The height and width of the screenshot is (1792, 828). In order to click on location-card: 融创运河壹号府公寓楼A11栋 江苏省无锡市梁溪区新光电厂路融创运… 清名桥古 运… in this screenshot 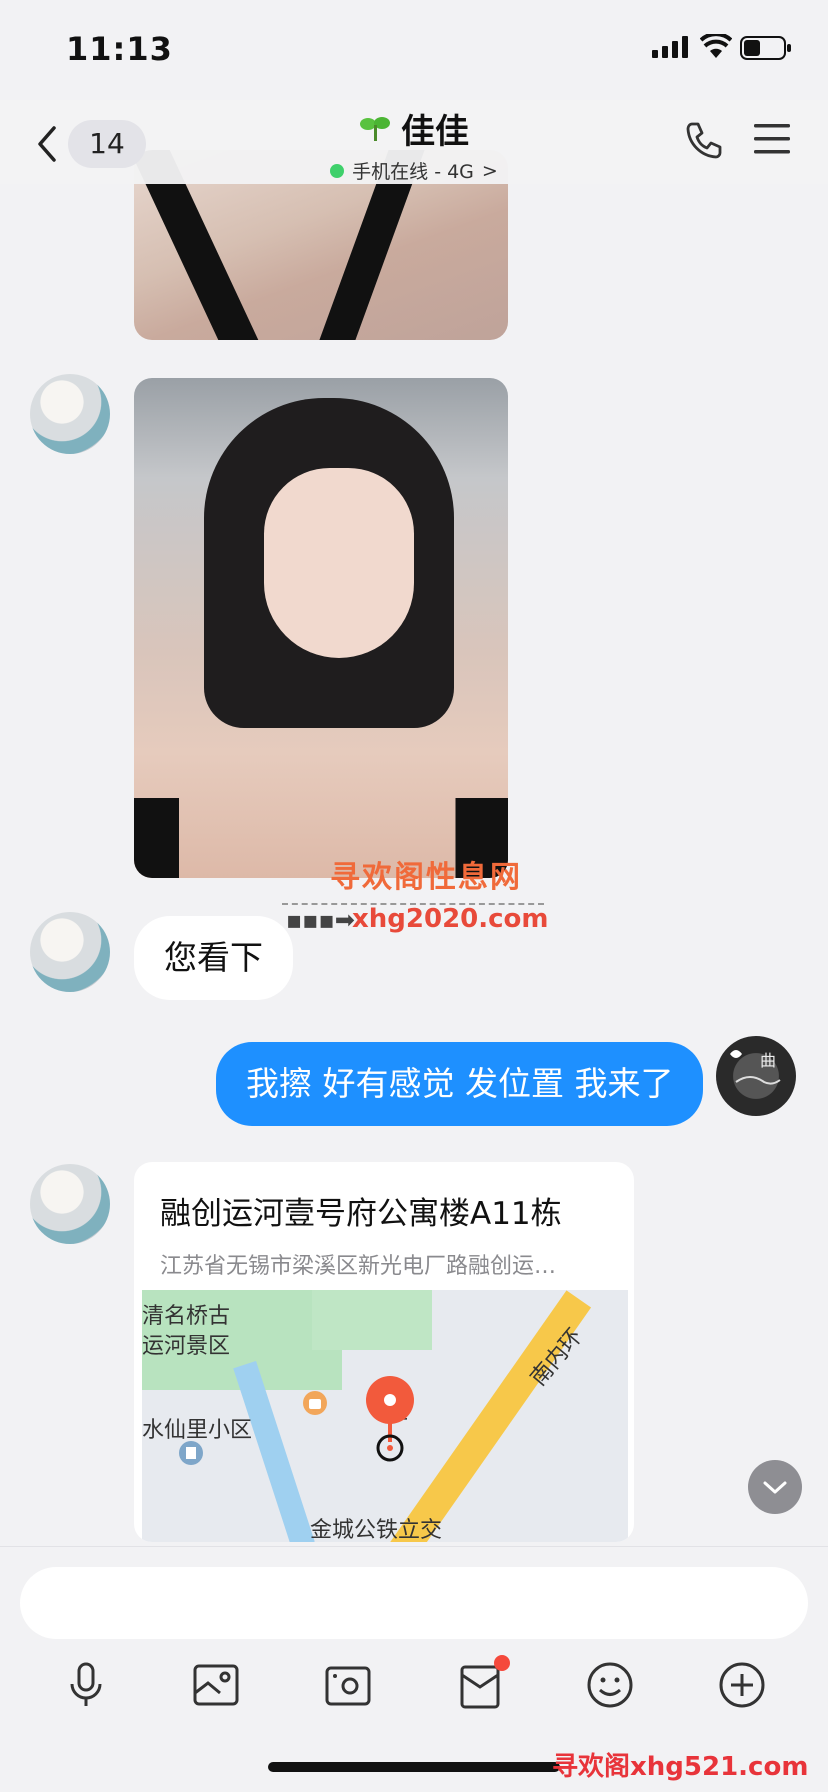, I will do `click(384, 1352)`.